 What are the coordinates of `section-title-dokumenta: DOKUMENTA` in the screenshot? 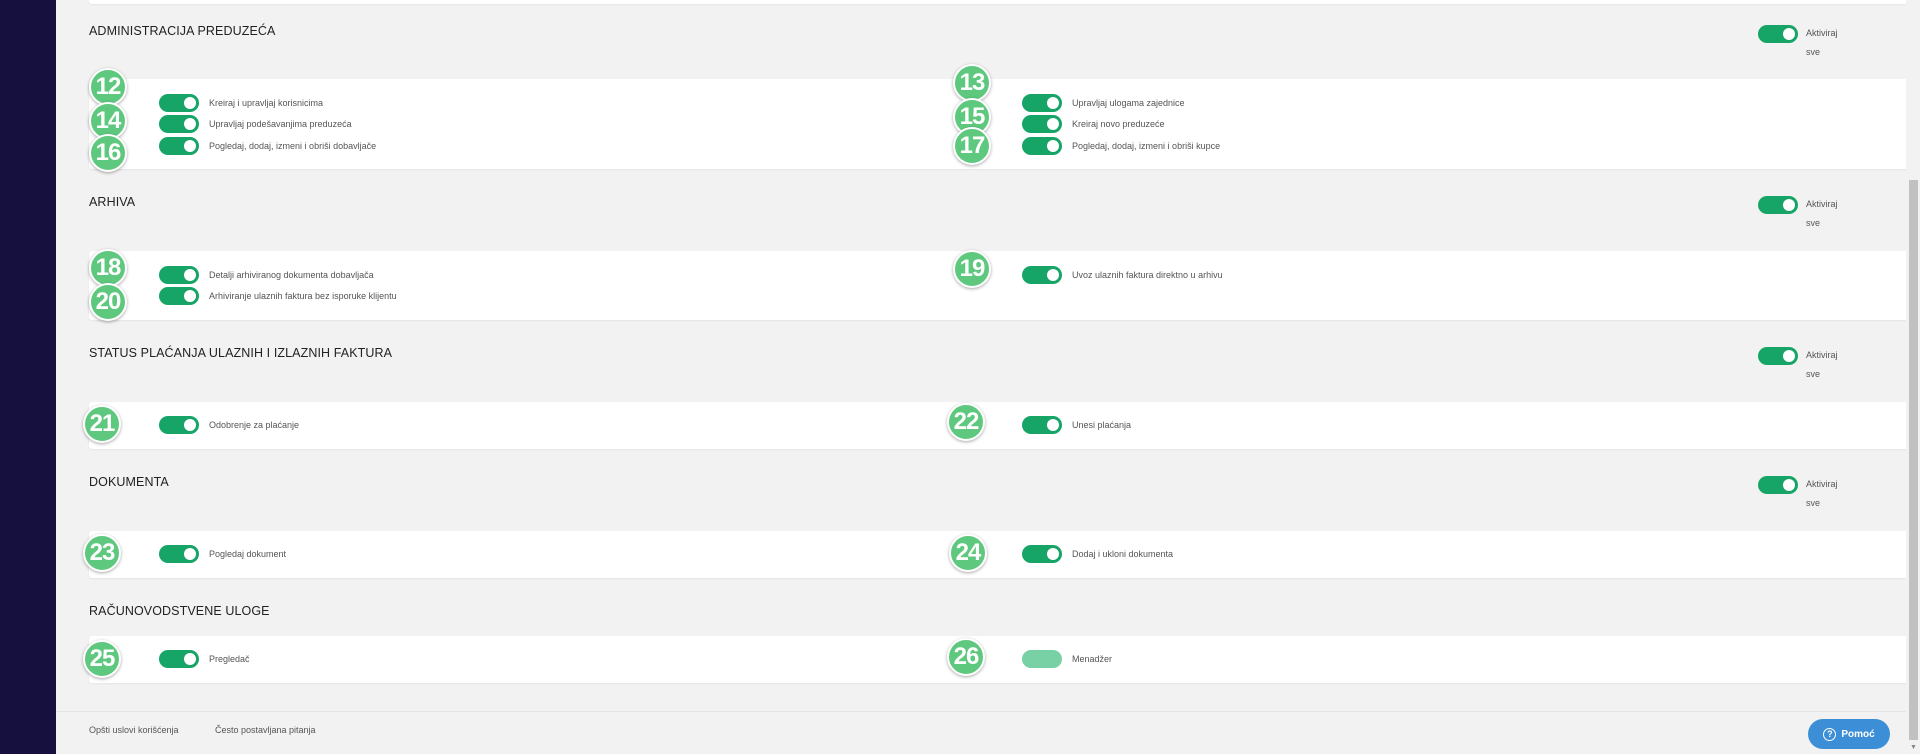 It's located at (129, 482).